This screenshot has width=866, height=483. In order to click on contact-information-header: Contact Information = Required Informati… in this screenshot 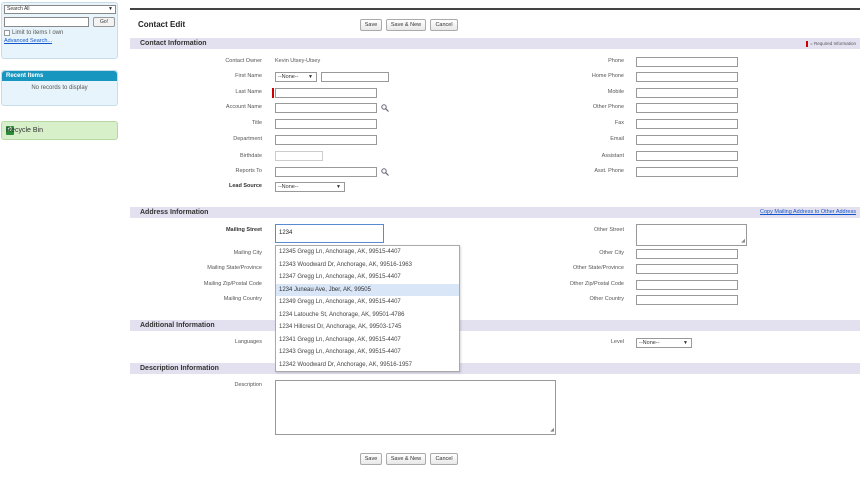, I will do `click(495, 43)`.